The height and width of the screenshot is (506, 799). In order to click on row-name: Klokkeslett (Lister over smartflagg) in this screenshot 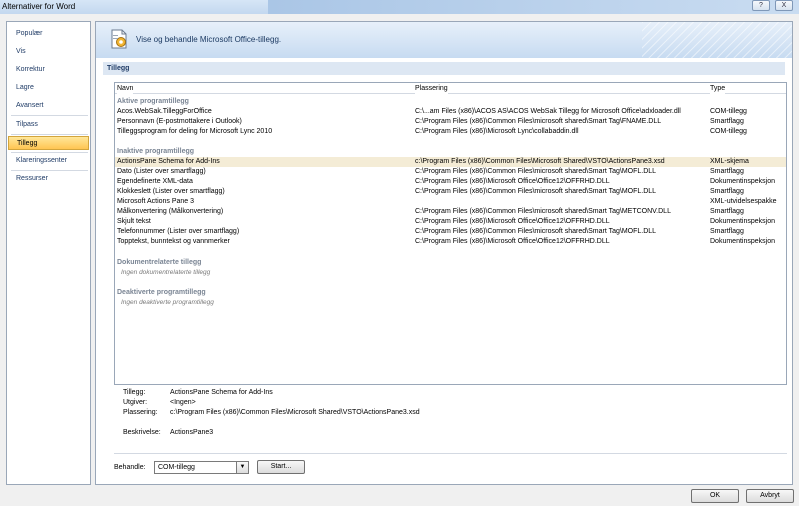, I will do `click(171, 191)`.